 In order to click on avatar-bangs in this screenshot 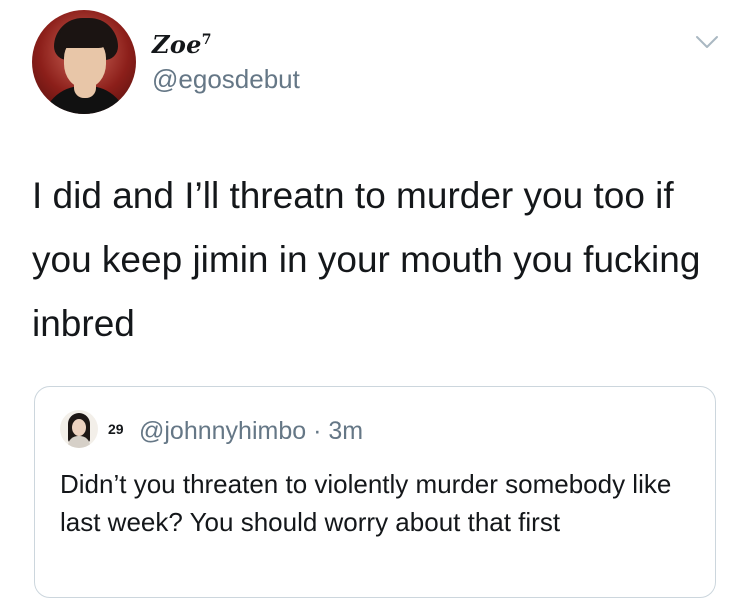, I will do `click(86, 38)`.